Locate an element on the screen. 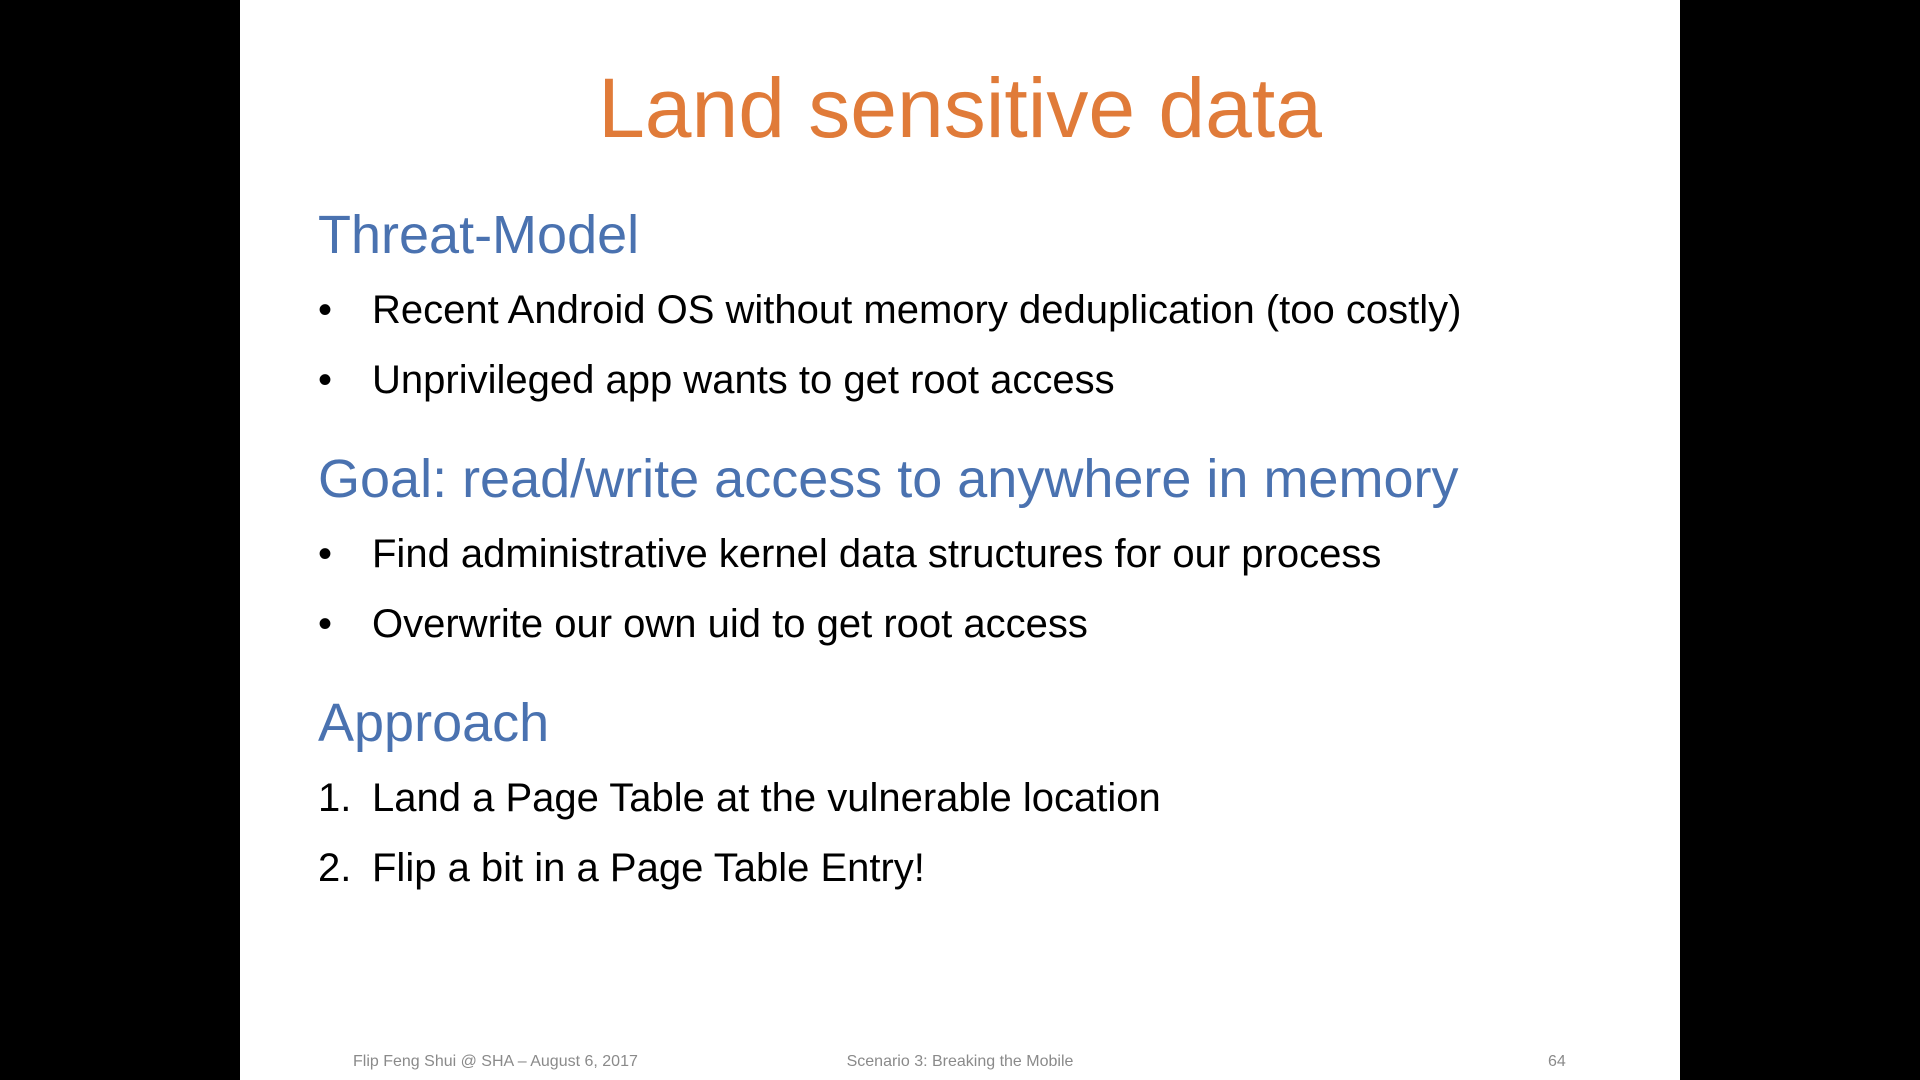 The height and width of the screenshot is (1080, 1920). section-heading: Threat-Model is located at coordinates (479, 235).